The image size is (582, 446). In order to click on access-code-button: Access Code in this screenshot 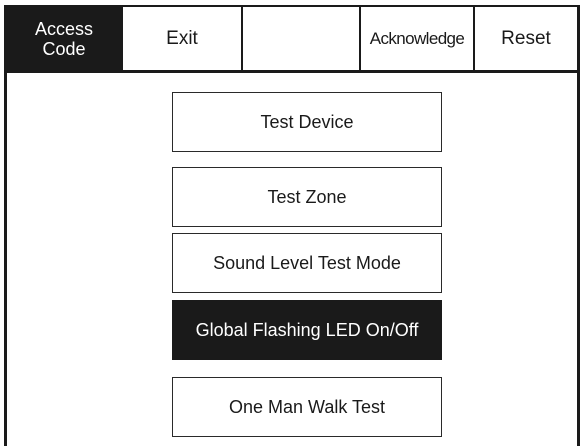, I will do `click(65, 38)`.